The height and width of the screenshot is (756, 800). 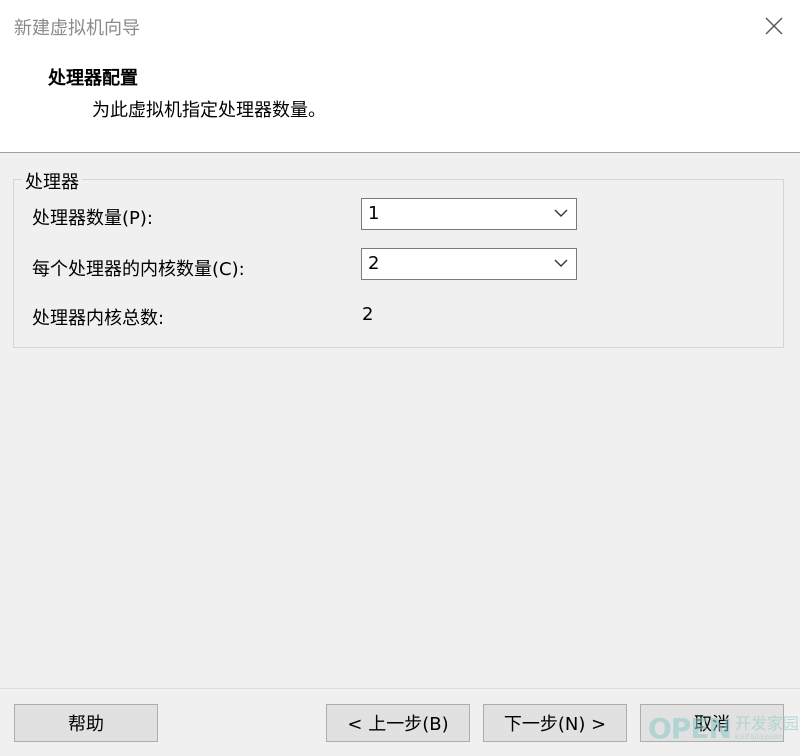 I want to click on total-cores-value: 2, so click(x=368, y=314).